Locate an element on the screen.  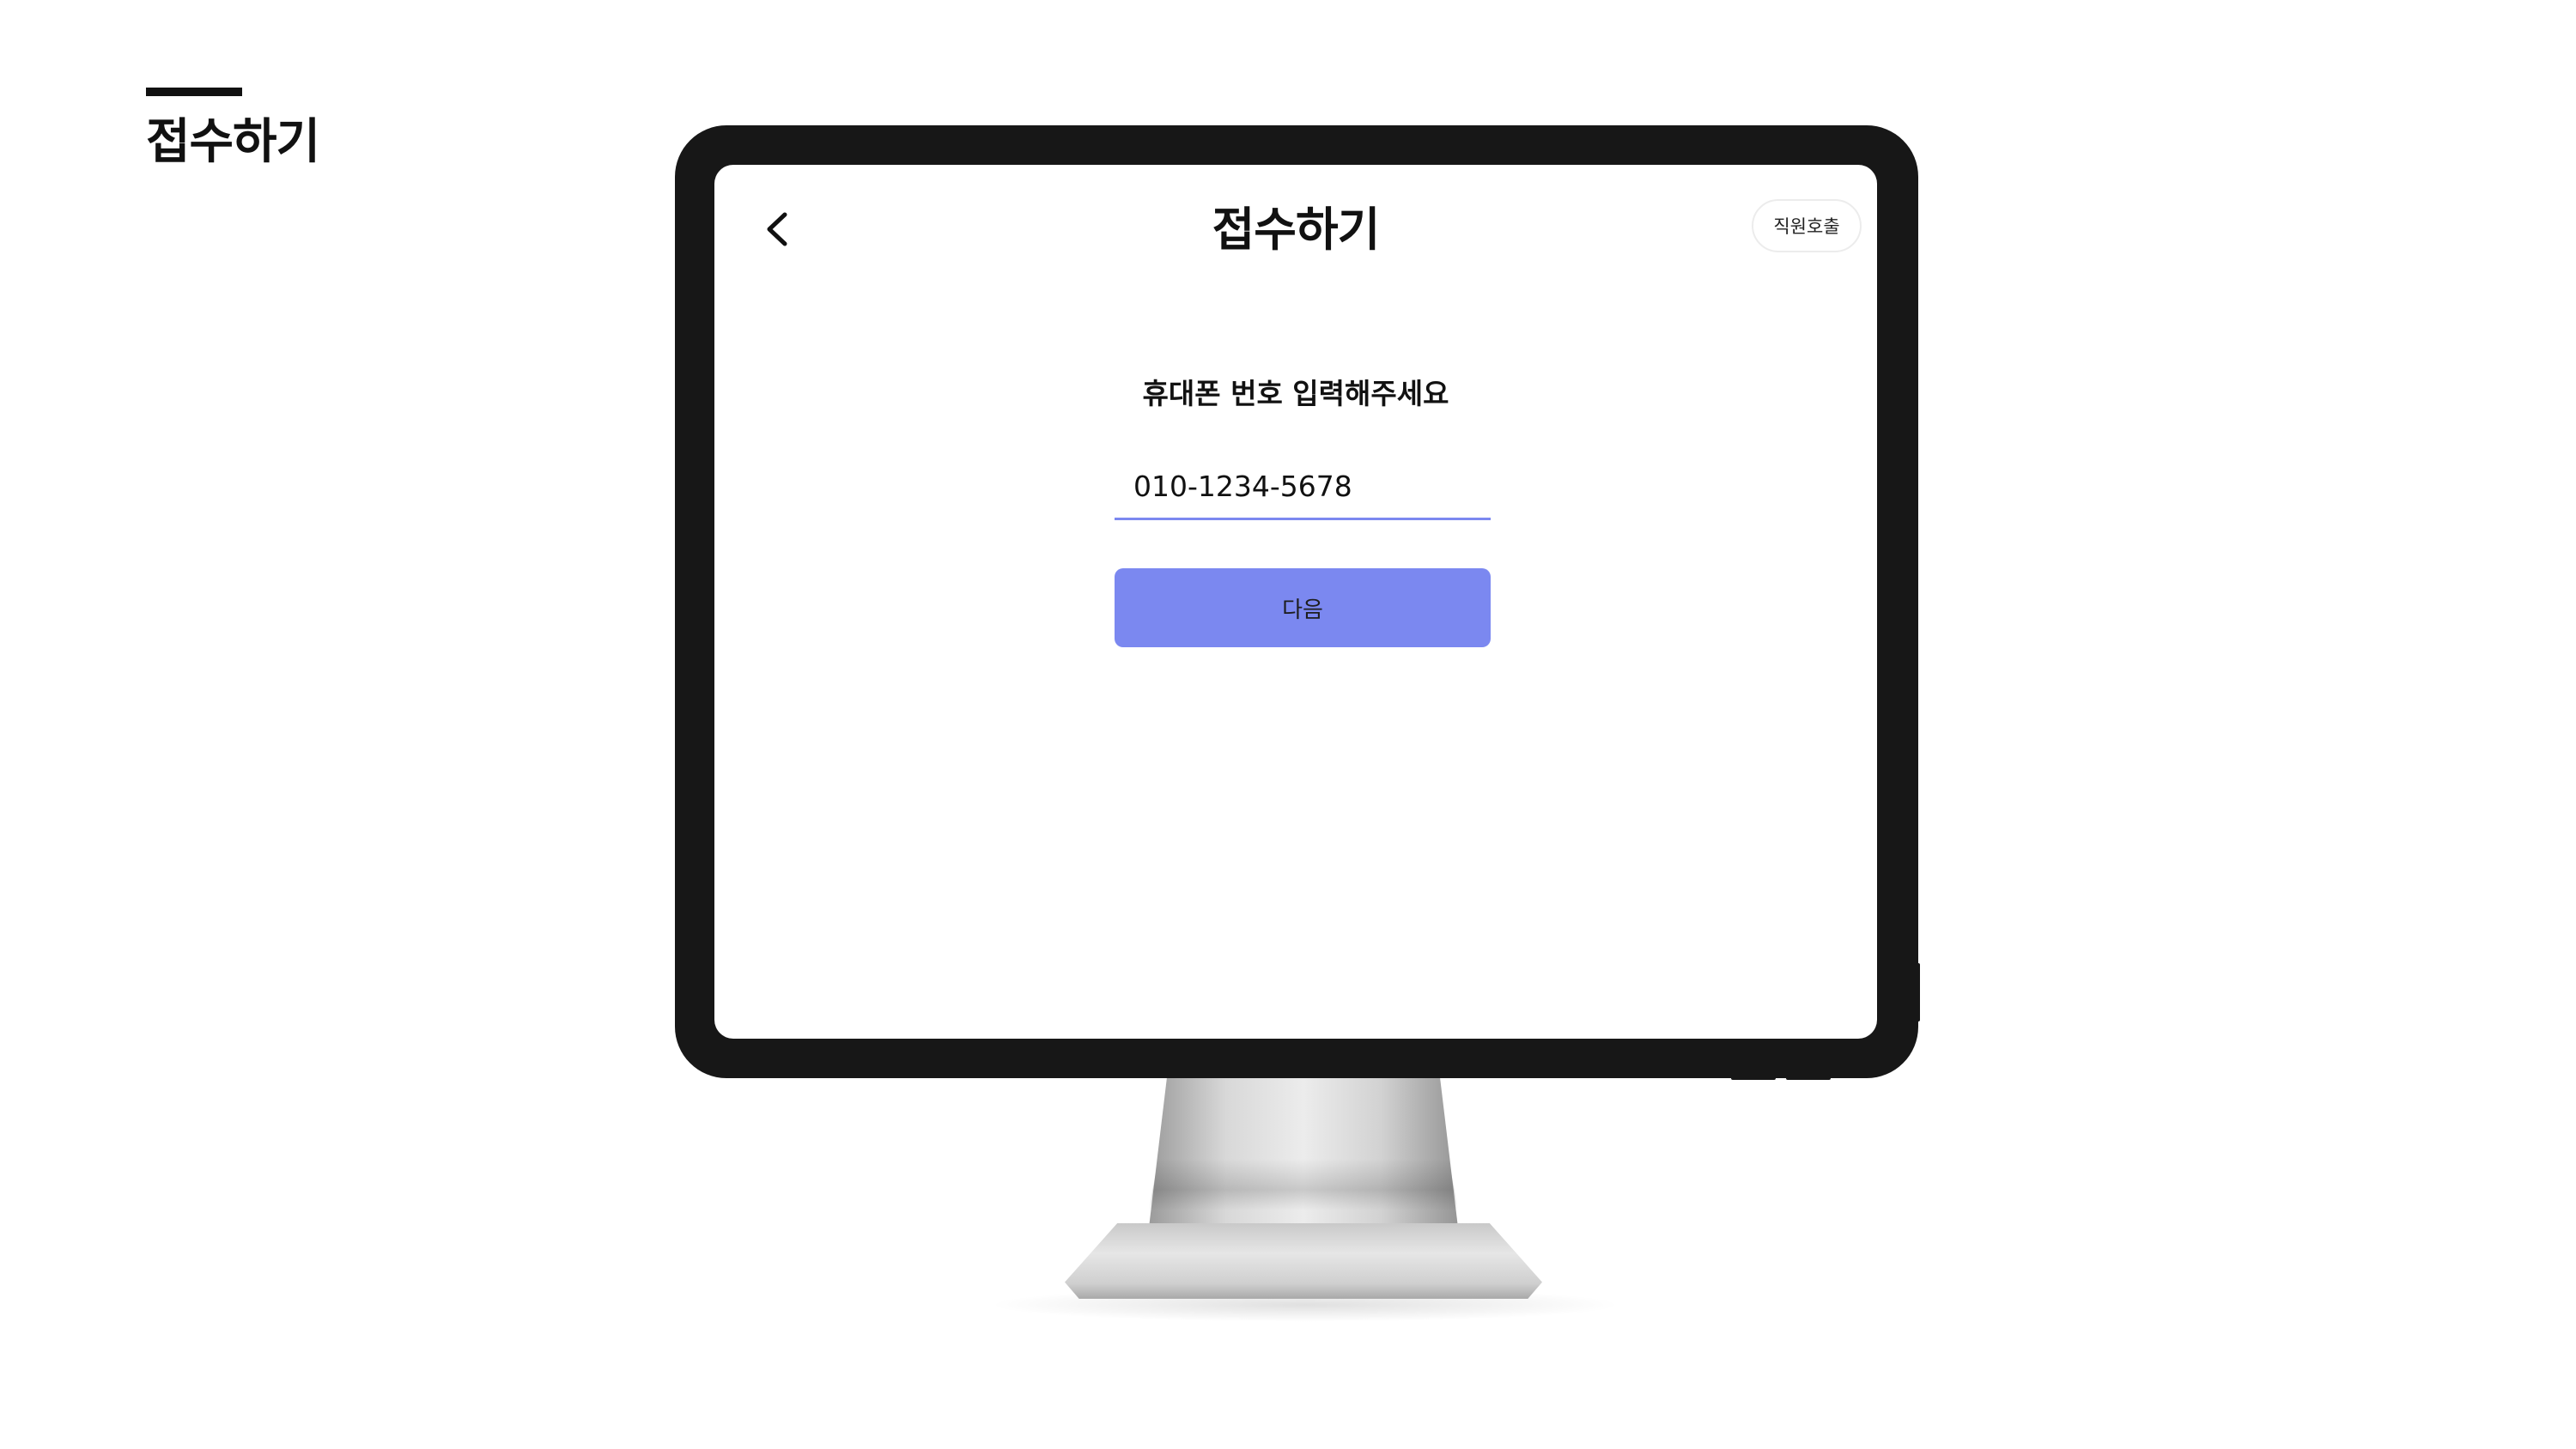
phone-number-input is located at coordinates (1303, 486).